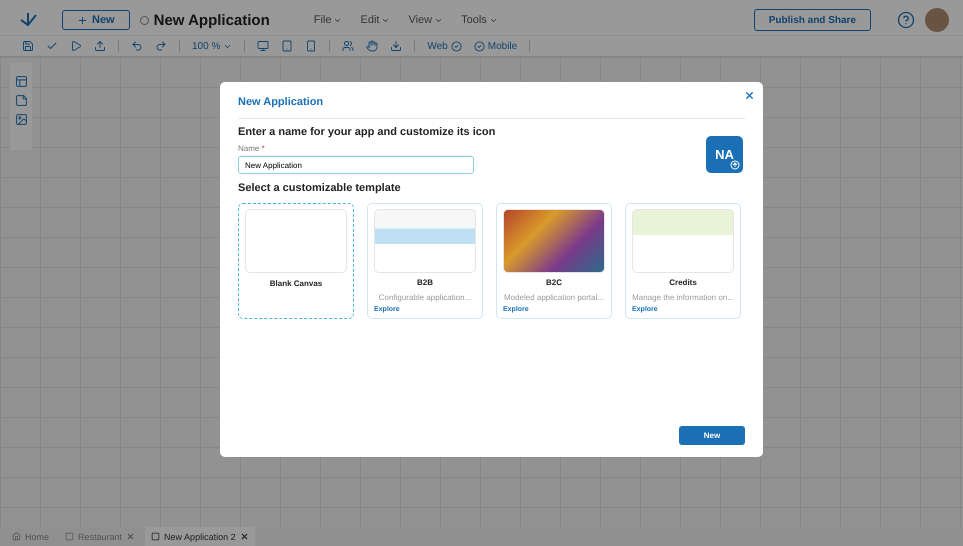 The height and width of the screenshot is (546, 963). Describe the element at coordinates (356, 165) in the screenshot. I see `name-field: New Application` at that location.